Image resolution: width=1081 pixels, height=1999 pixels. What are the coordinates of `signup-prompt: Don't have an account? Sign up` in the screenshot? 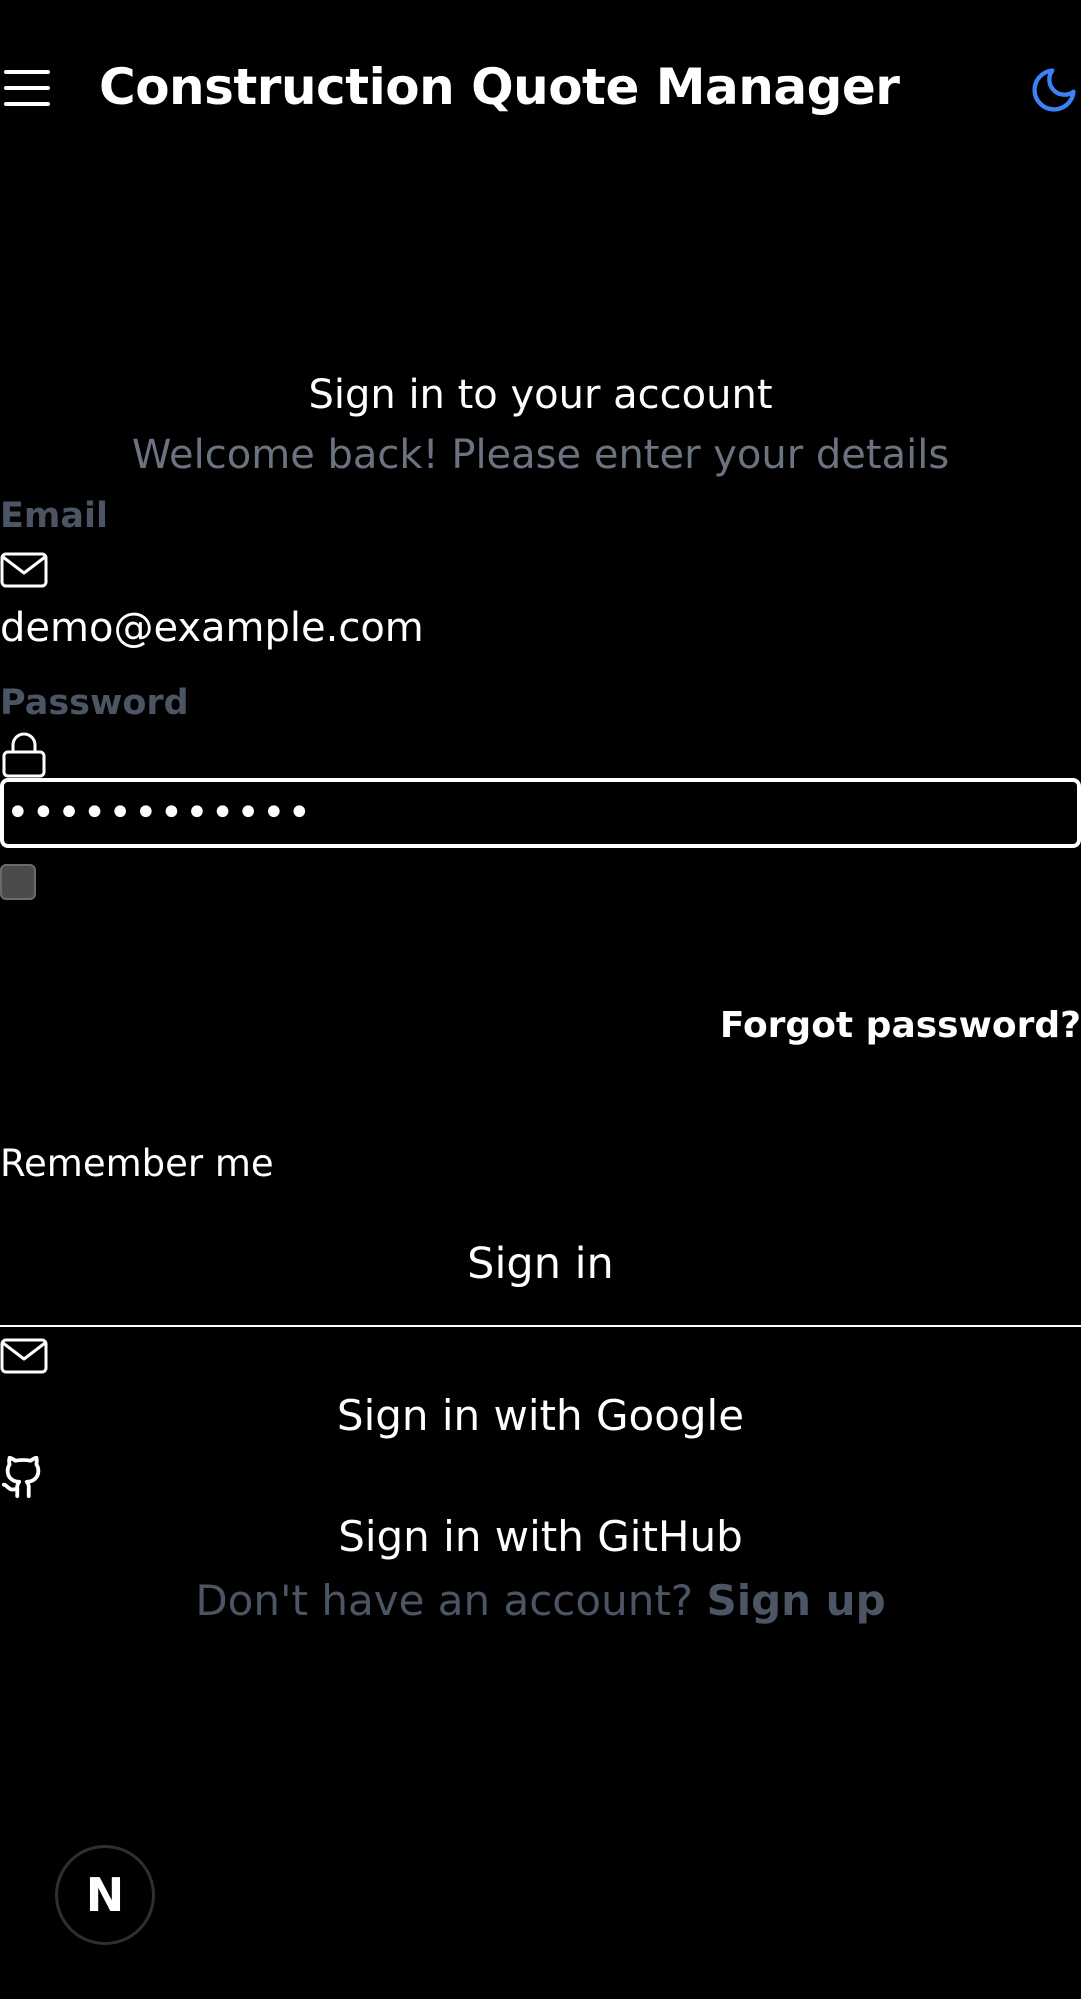 It's located at (540, 1600).